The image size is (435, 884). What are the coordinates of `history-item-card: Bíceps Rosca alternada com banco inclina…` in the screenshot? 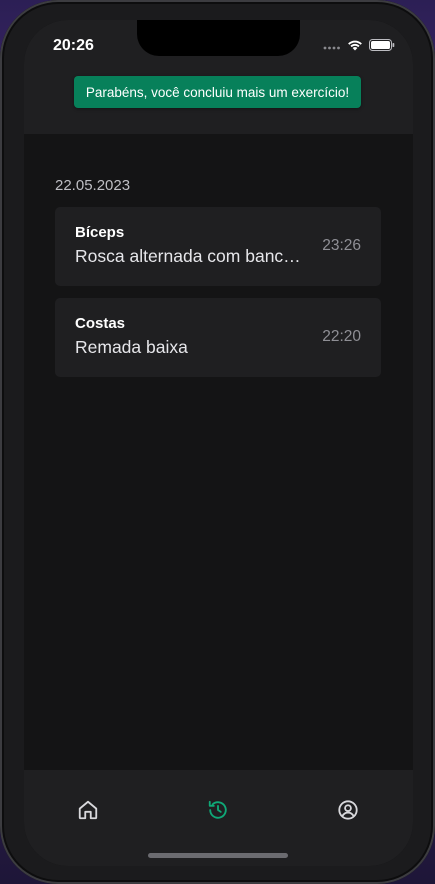 It's located at (218, 246).